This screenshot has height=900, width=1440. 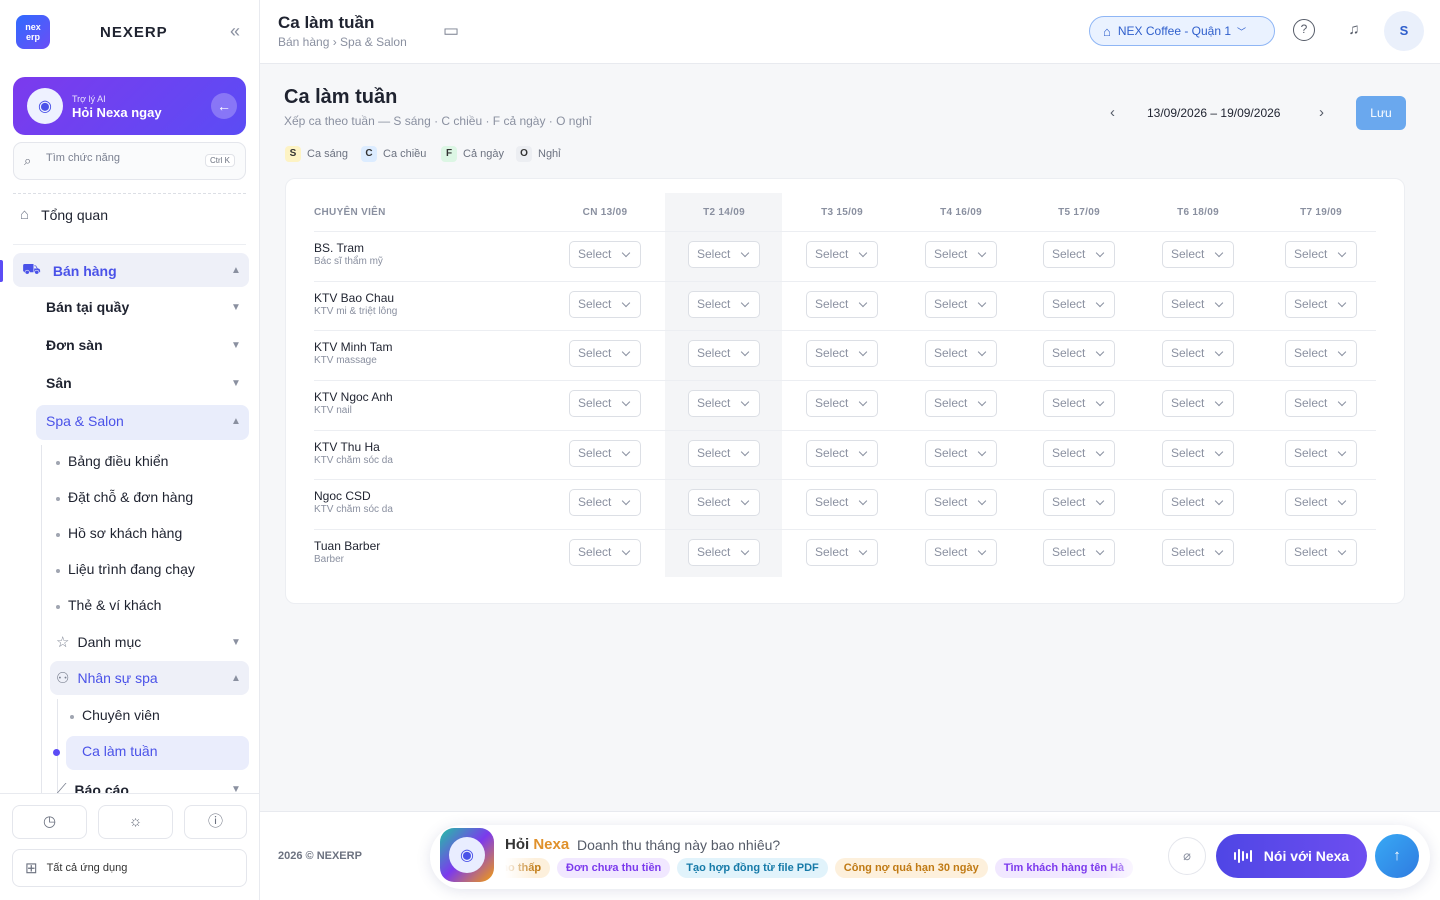 What do you see at coordinates (1187, 856) in the screenshot?
I see `attach-button: ⌀` at bounding box center [1187, 856].